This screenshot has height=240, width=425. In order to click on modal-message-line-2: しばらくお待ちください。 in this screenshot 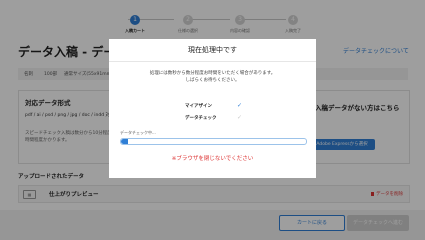, I will do `click(212, 80)`.